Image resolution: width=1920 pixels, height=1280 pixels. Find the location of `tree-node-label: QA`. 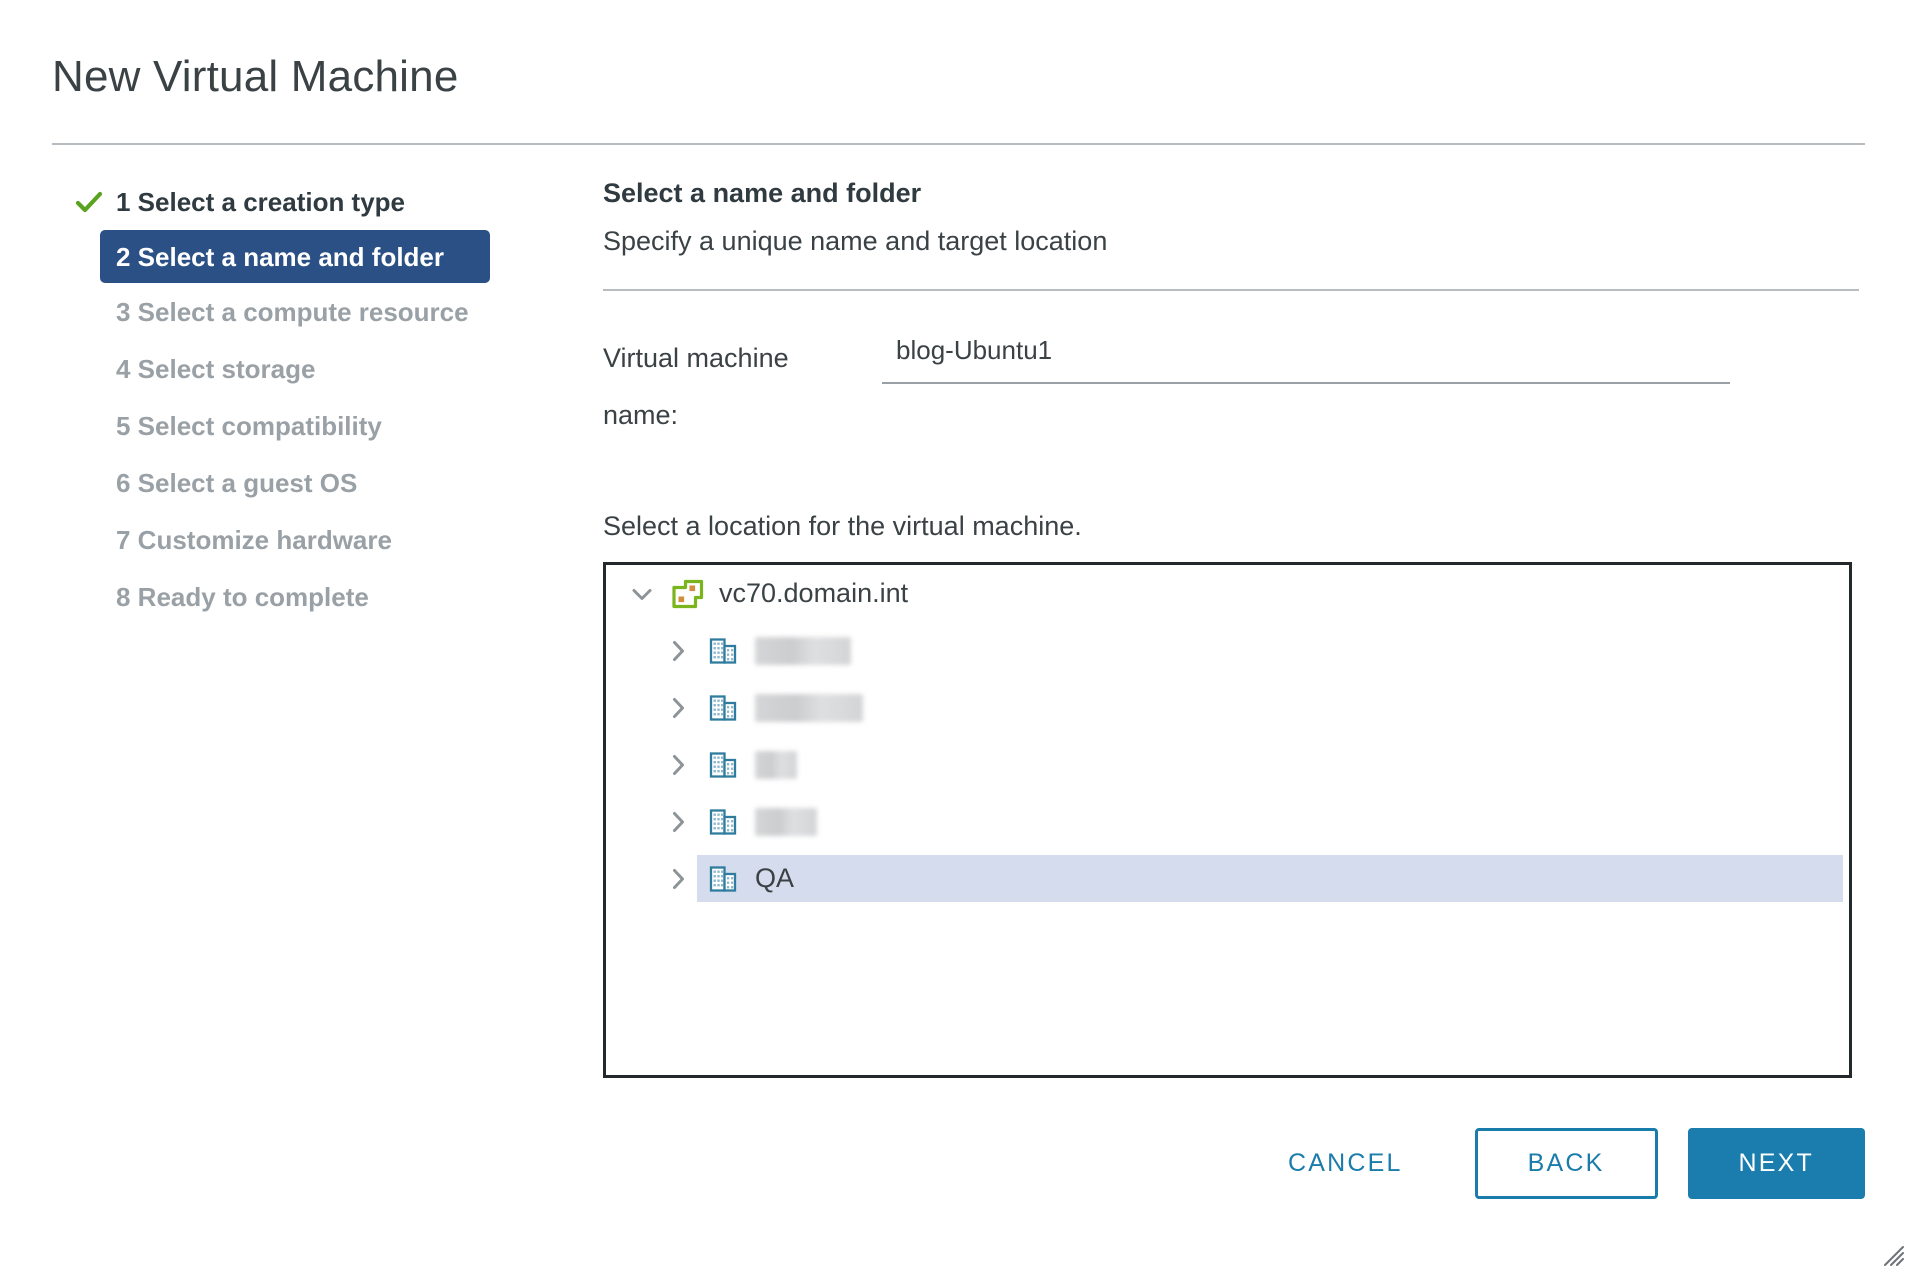

tree-node-label: QA is located at coordinates (775, 878).